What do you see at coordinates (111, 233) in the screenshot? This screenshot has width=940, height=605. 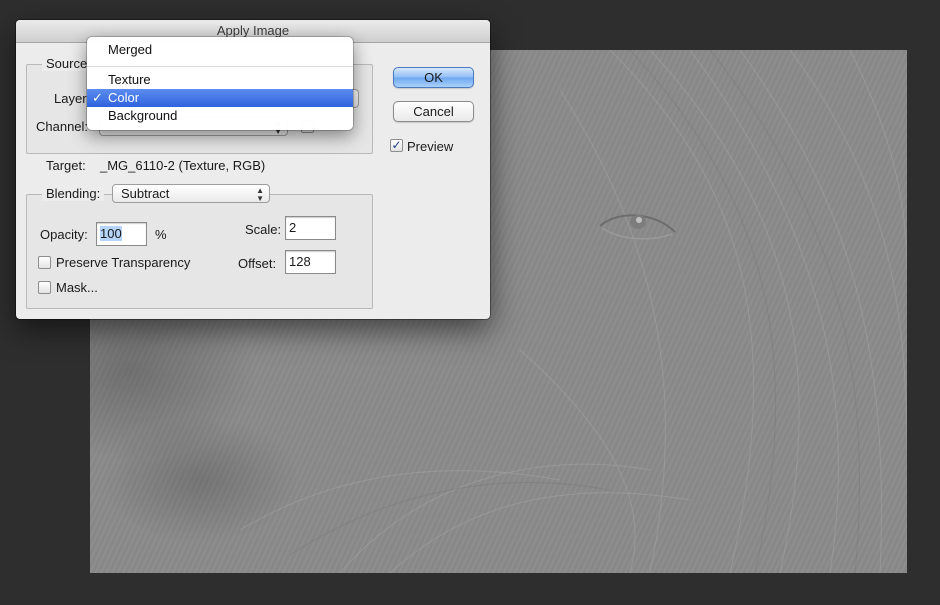 I see `opacity-value: 100` at bounding box center [111, 233].